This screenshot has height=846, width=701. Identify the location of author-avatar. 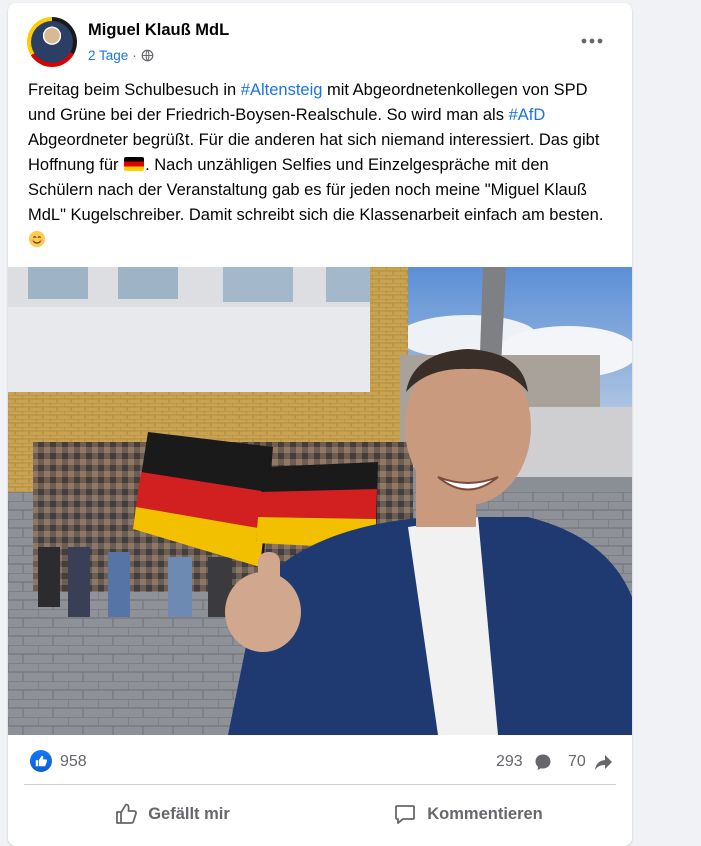
(52, 42).